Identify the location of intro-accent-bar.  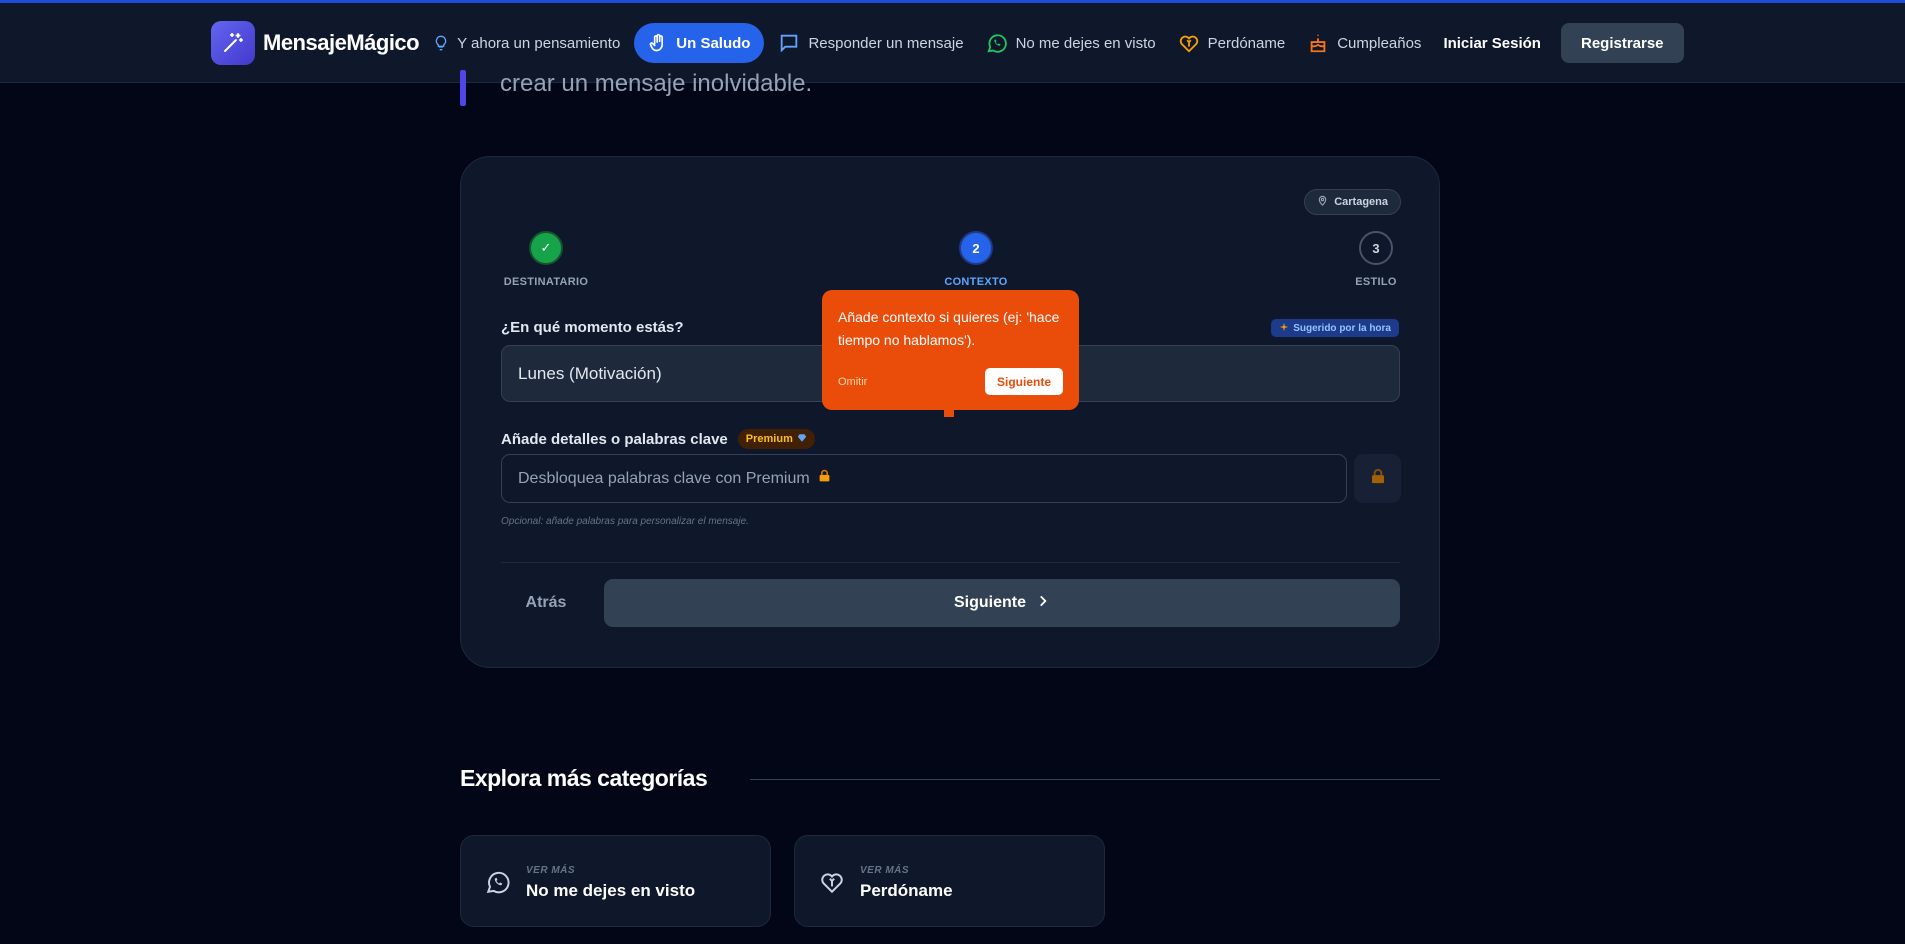
(463, 88).